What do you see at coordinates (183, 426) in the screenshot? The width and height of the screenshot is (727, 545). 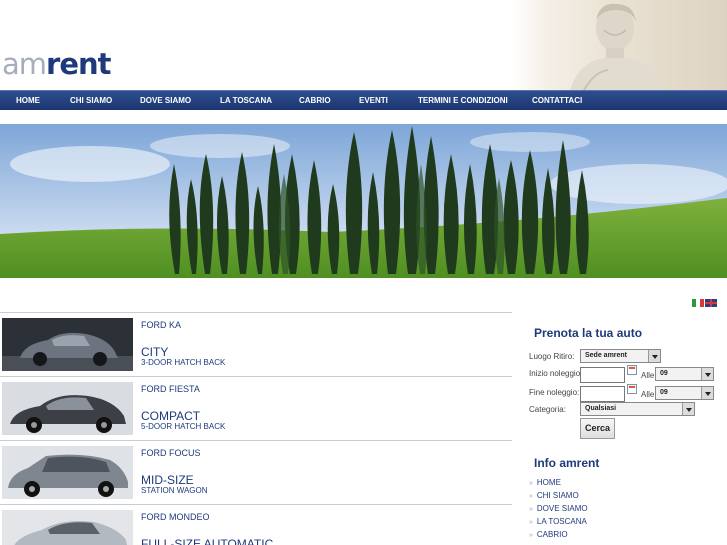 I see `car-body-type: 5-DOOR HATCH BACK` at bounding box center [183, 426].